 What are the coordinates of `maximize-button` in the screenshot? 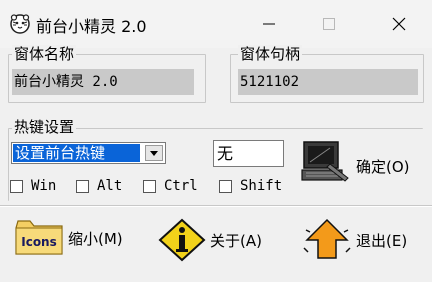 It's located at (329, 24).